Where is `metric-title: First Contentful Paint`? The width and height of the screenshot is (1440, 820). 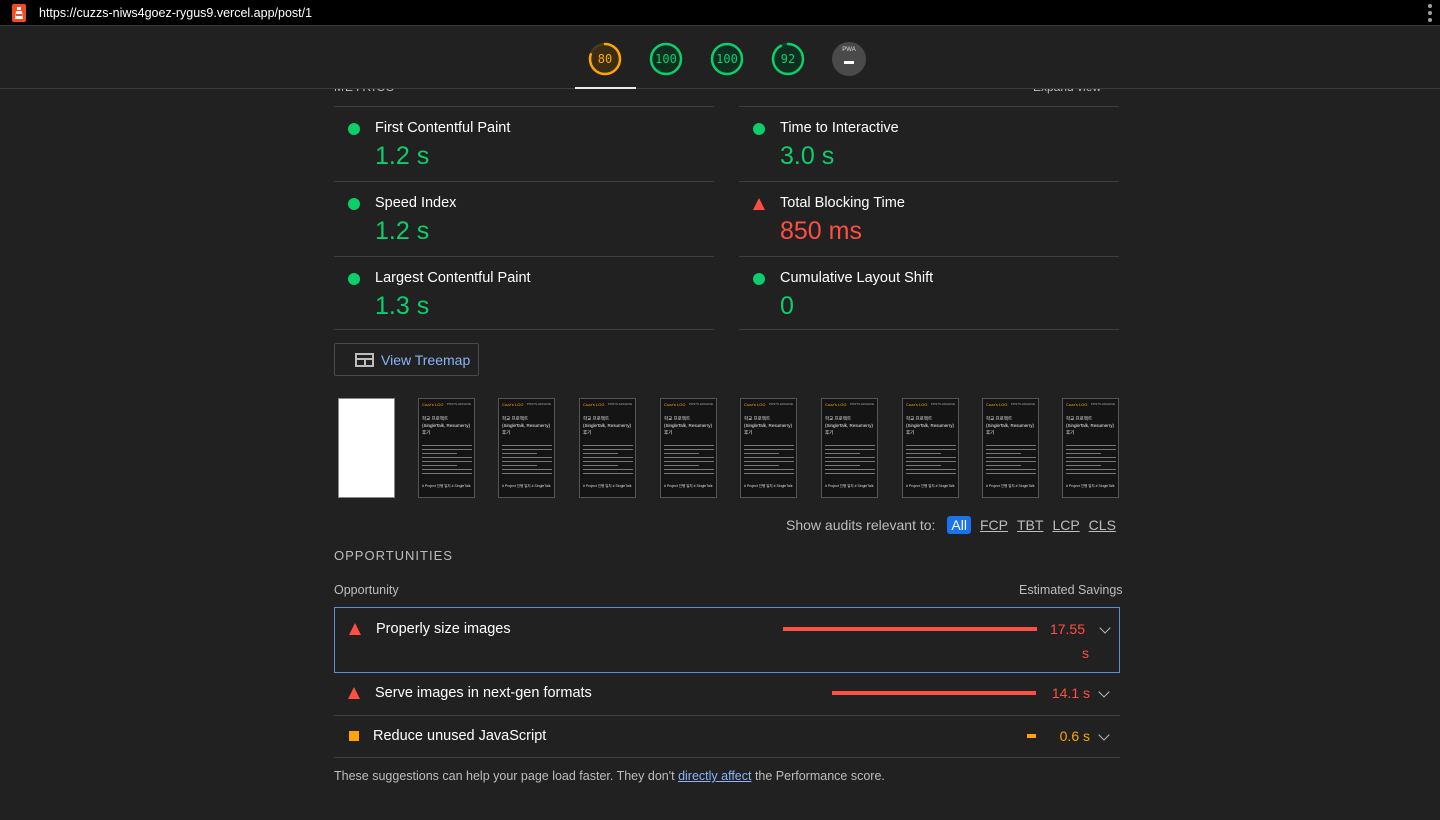
metric-title: First Contentful Paint is located at coordinates (443, 128).